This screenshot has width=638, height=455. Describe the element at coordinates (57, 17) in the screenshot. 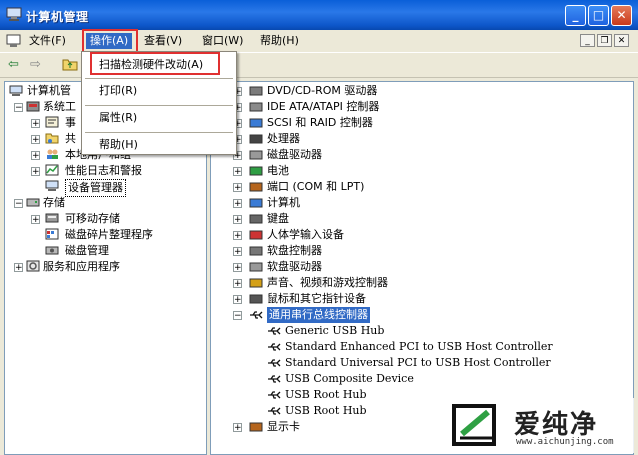

I see `window-title: 计算机管理` at that location.